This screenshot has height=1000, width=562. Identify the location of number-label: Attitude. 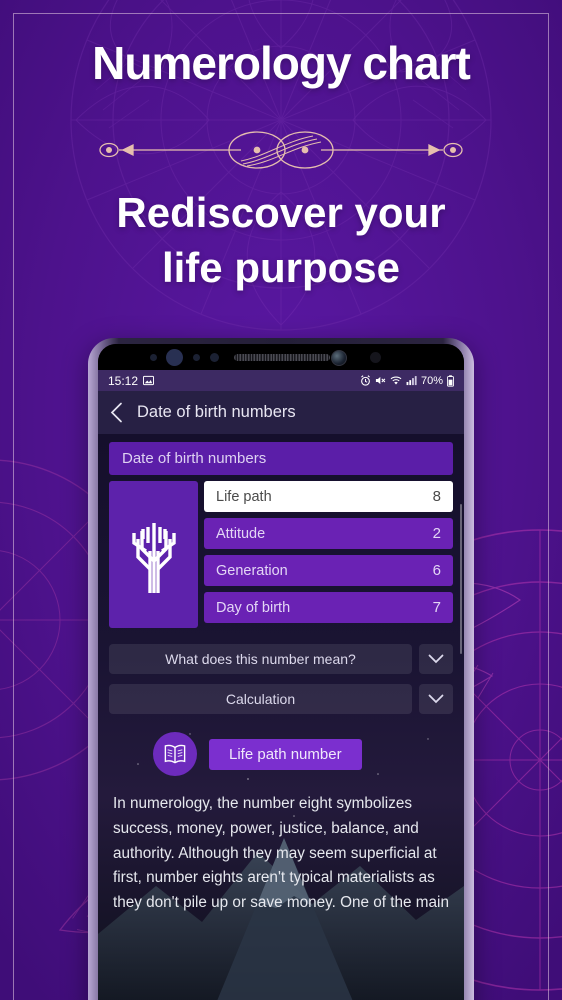
(241, 533).